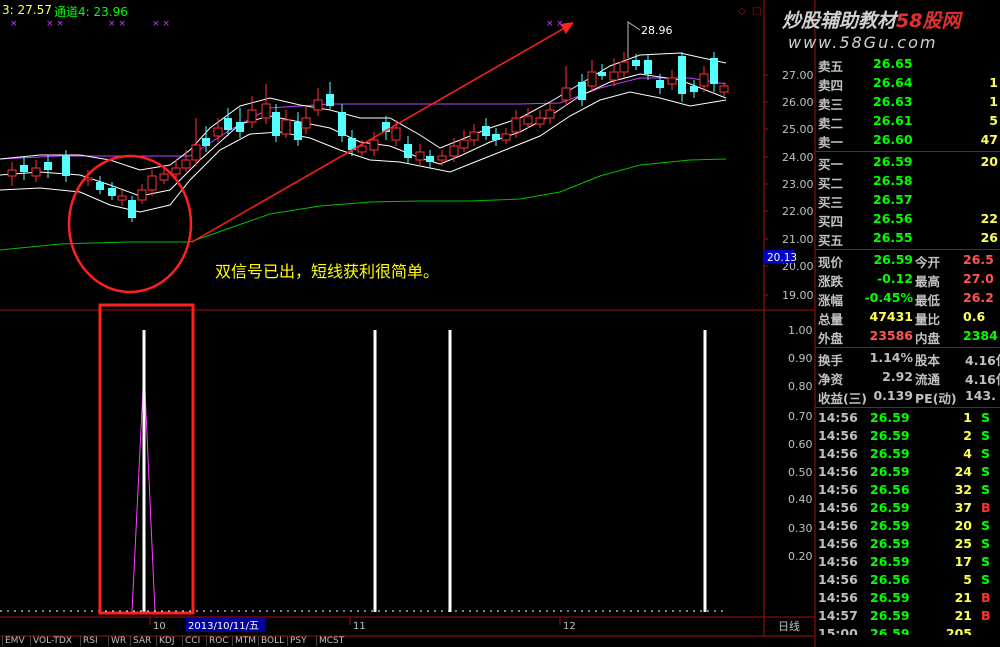 This screenshot has height=647, width=1000. Describe the element at coordinates (928, 262) in the screenshot. I see `quote-label: 今开` at that location.